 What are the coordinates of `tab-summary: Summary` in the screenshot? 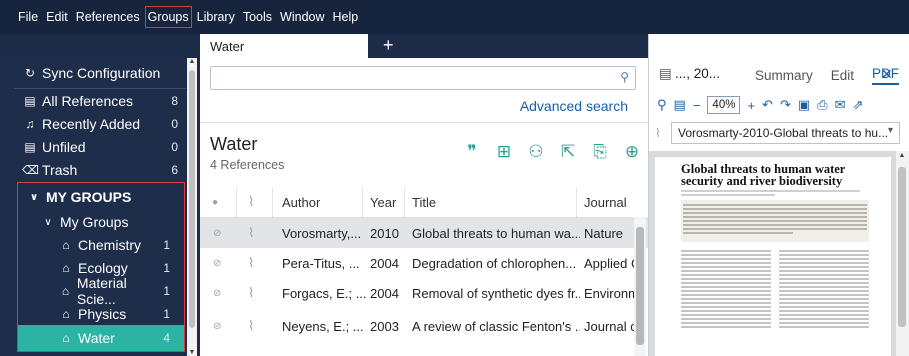 It's located at (784, 75).